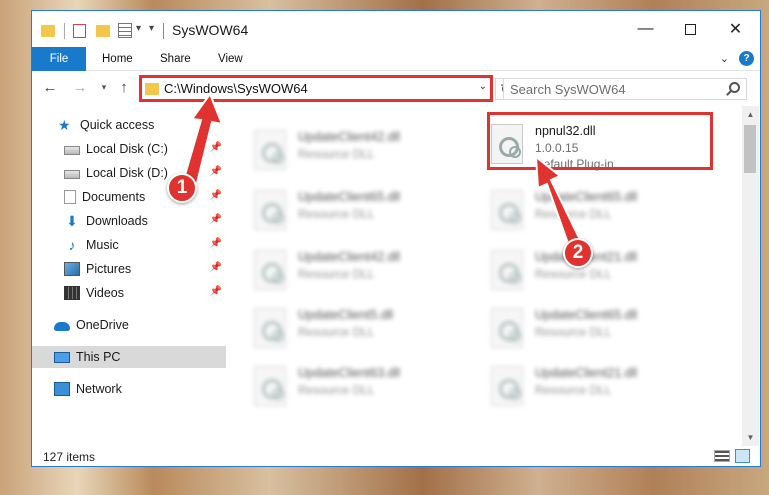 The image size is (769, 495). Describe the element at coordinates (210, 30) in the screenshot. I see `window-title: SysWOW64` at that location.